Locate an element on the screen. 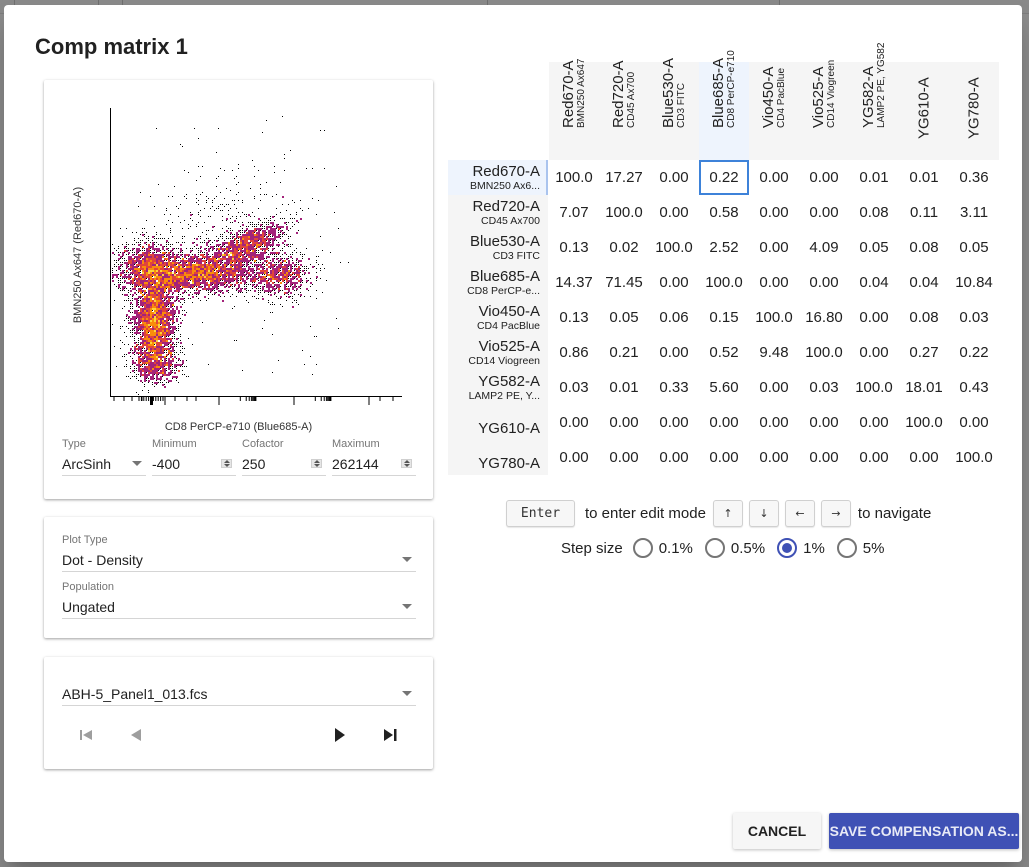 The height and width of the screenshot is (867, 1029). matrix-cell: 0.43 is located at coordinates (974, 387).